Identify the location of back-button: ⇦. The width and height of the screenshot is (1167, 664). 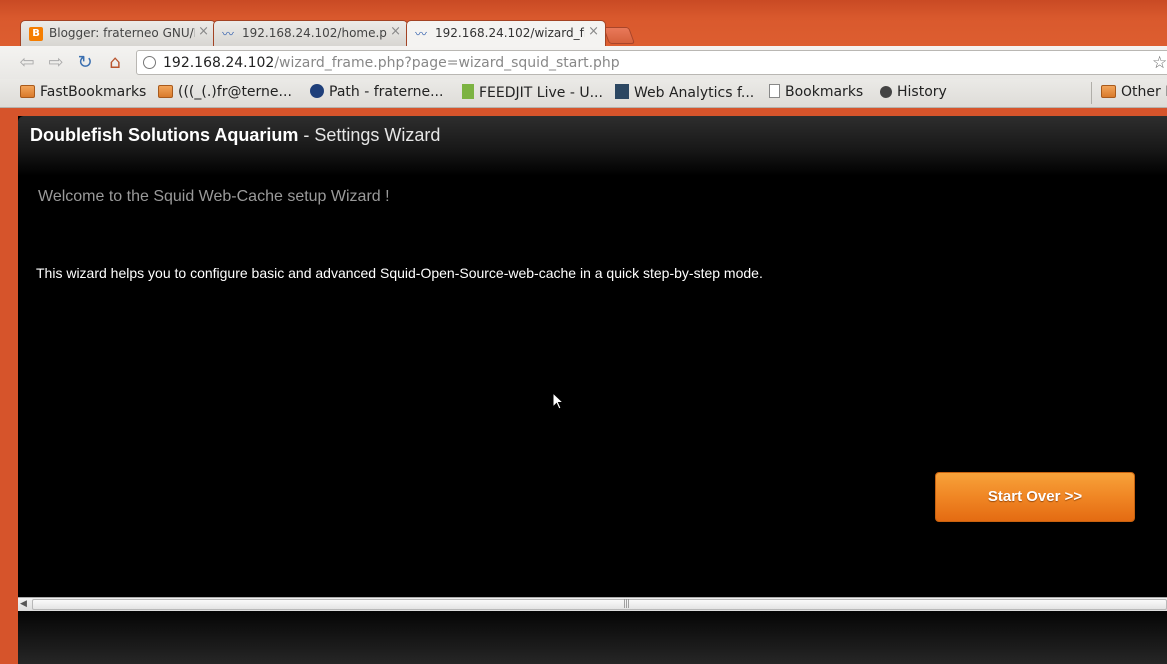
(27, 63).